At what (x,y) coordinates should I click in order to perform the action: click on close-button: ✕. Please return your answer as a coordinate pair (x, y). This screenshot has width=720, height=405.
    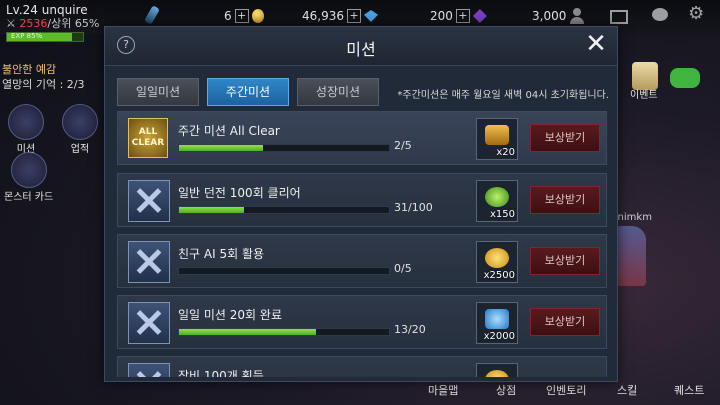
    Looking at the image, I should click on (596, 44).